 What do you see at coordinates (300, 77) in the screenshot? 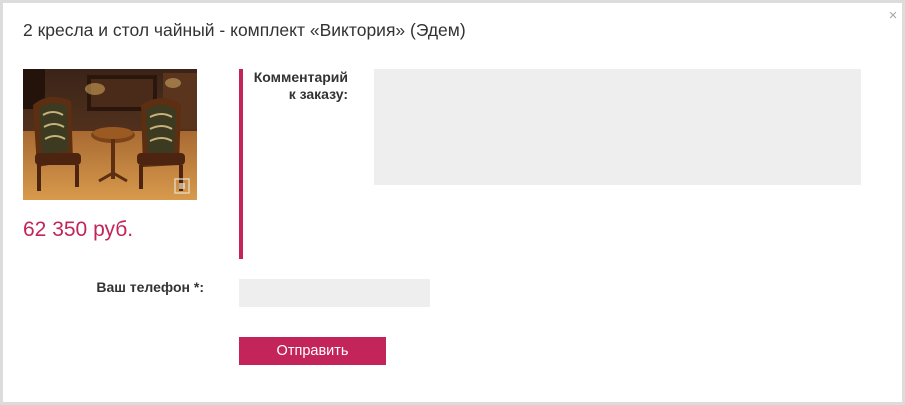
I see `comment-label-line1: Комментарий` at bounding box center [300, 77].